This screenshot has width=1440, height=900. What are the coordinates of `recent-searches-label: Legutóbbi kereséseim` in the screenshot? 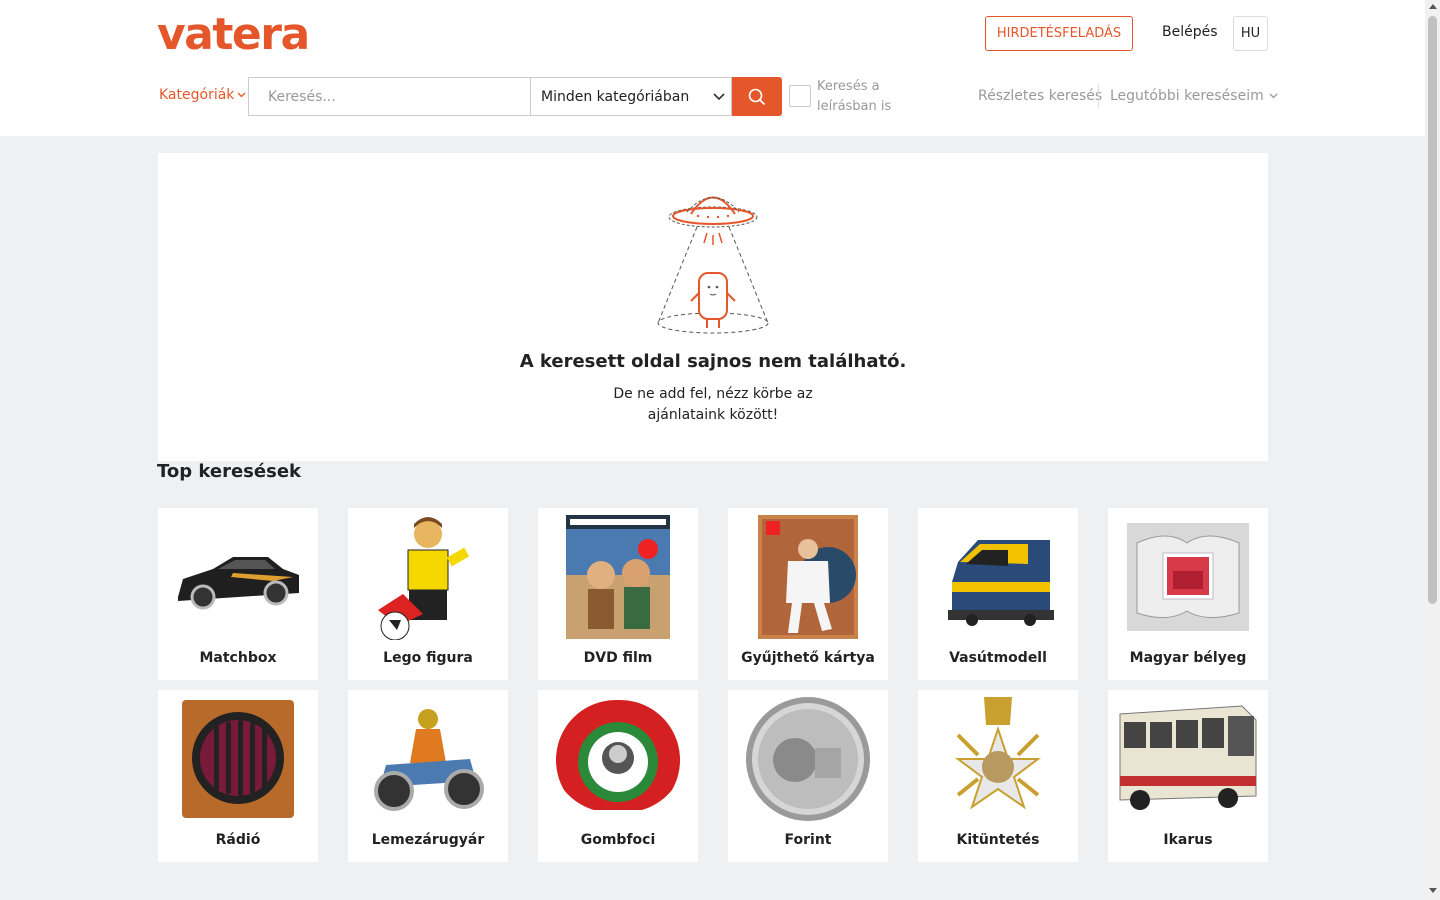 It's located at (1187, 96).